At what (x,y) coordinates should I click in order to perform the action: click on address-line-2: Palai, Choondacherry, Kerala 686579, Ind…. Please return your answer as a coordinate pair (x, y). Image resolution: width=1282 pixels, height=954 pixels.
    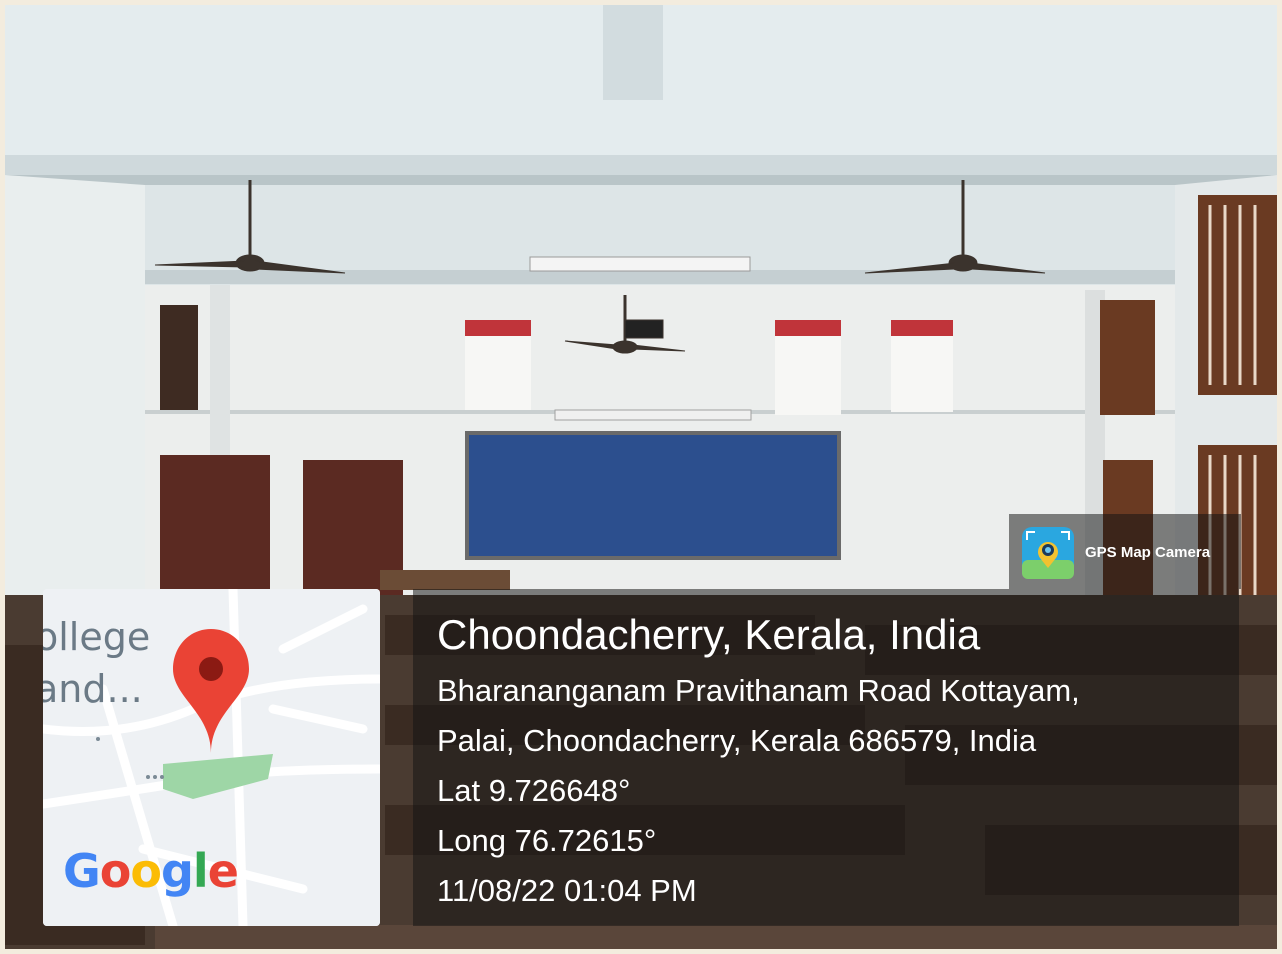
    Looking at the image, I should click on (737, 740).